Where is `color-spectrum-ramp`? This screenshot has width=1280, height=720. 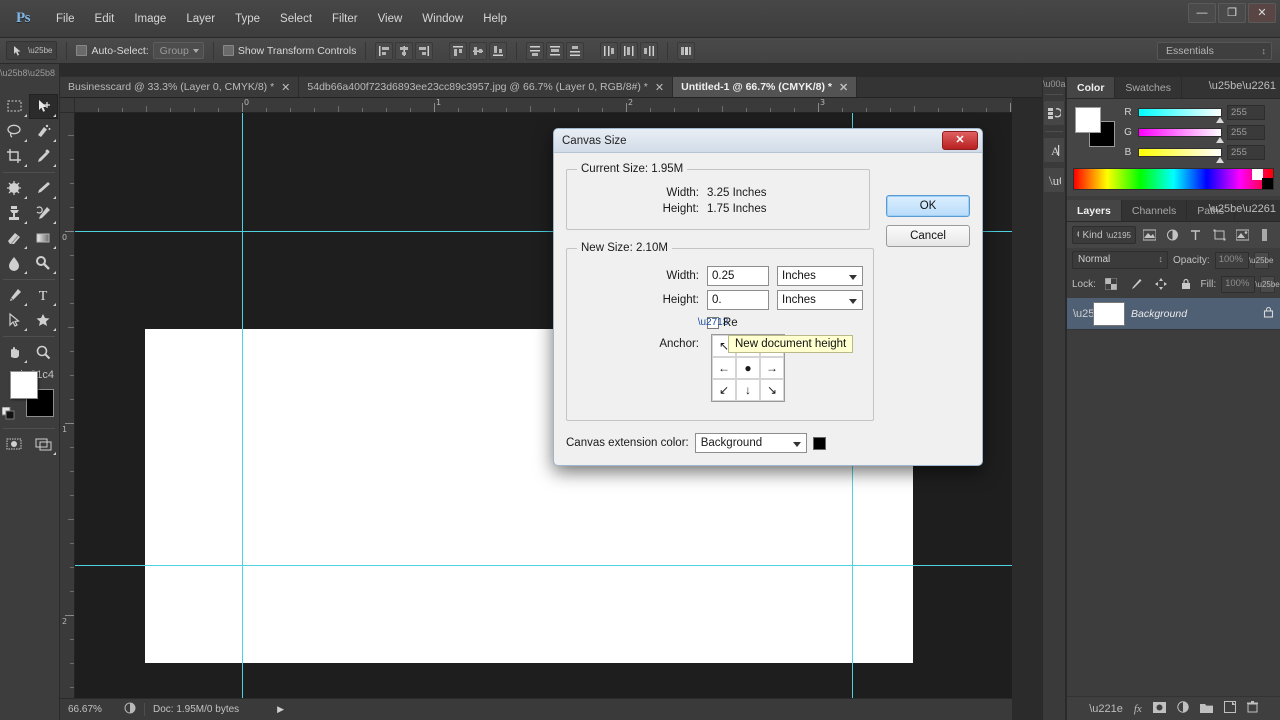
color-spectrum-ramp is located at coordinates (1173, 179).